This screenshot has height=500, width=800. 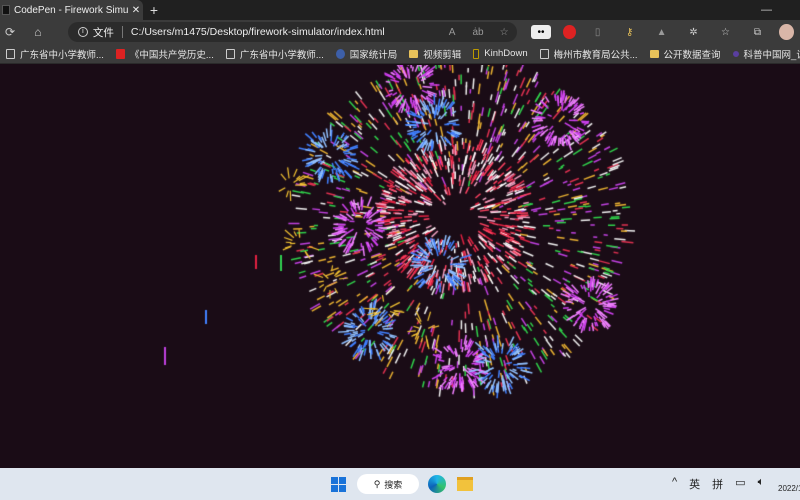 What do you see at coordinates (569, 32) in the screenshot?
I see `extension-red-icon` at bounding box center [569, 32].